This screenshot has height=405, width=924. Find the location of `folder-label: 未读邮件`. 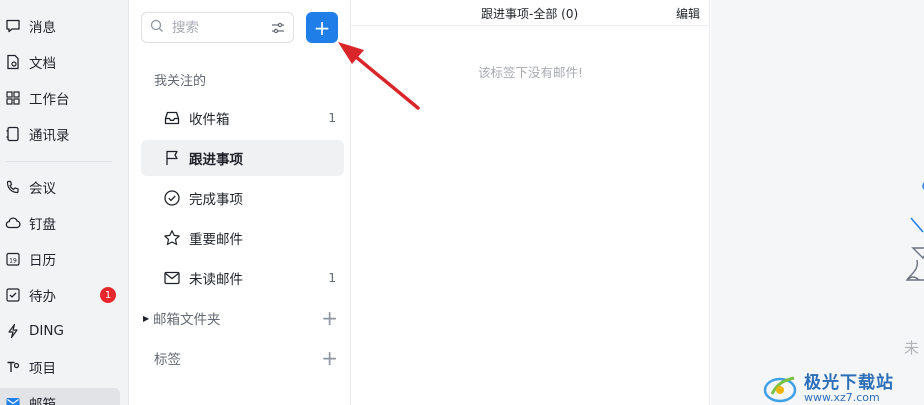

folder-label: 未读邮件 is located at coordinates (216, 280).